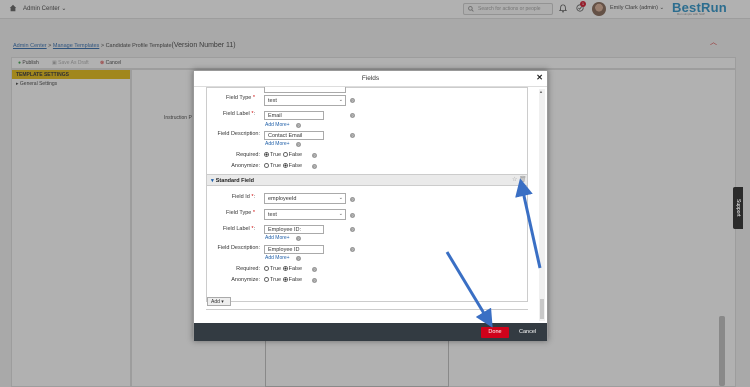 Image resolution: width=750 pixels, height=387 pixels. Describe the element at coordinates (528, 223) in the screenshot. I see `arrow-to-trash-icon` at that location.